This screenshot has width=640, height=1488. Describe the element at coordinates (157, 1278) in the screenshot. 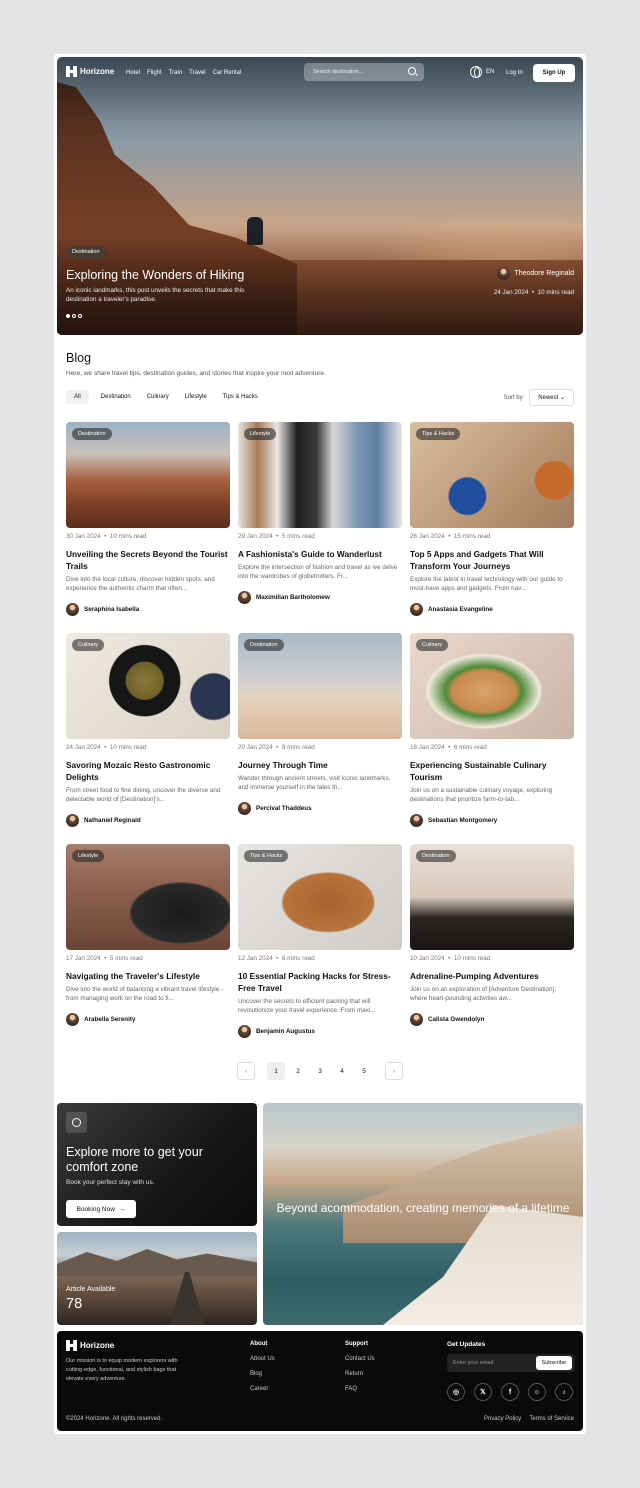

I see `article-count-card: Article Available 78` at that location.